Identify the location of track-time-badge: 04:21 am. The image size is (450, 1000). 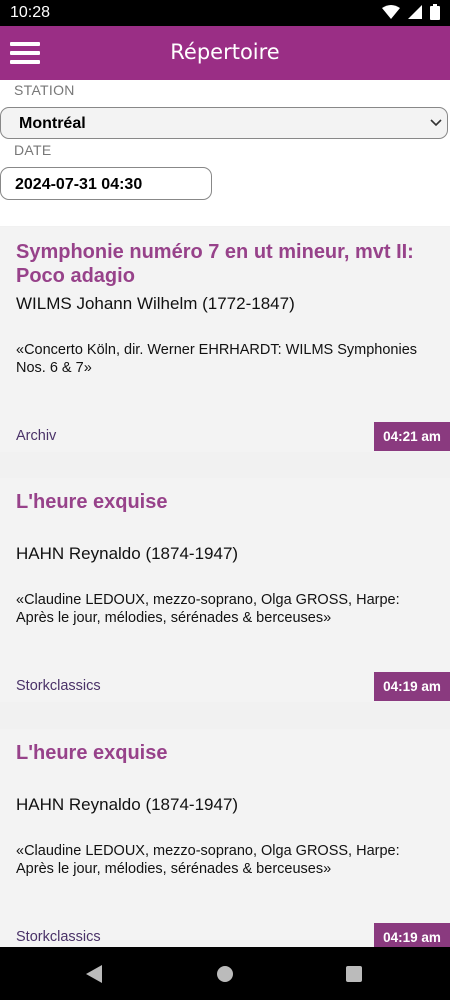
(412, 436).